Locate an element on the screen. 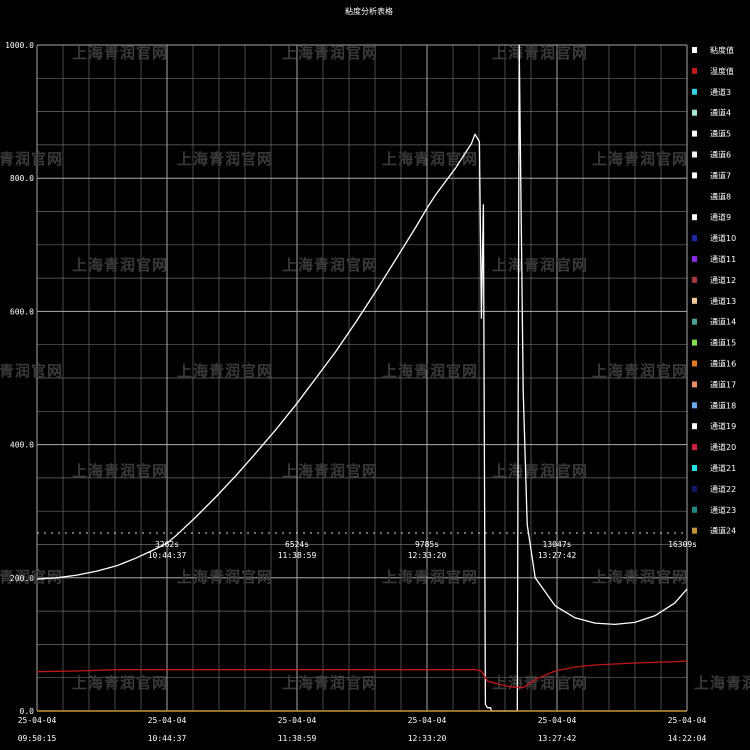 Image resolution: width=750 pixels, height=750 pixels. chart-title: 粘度分析表格 is located at coordinates (369, 11).